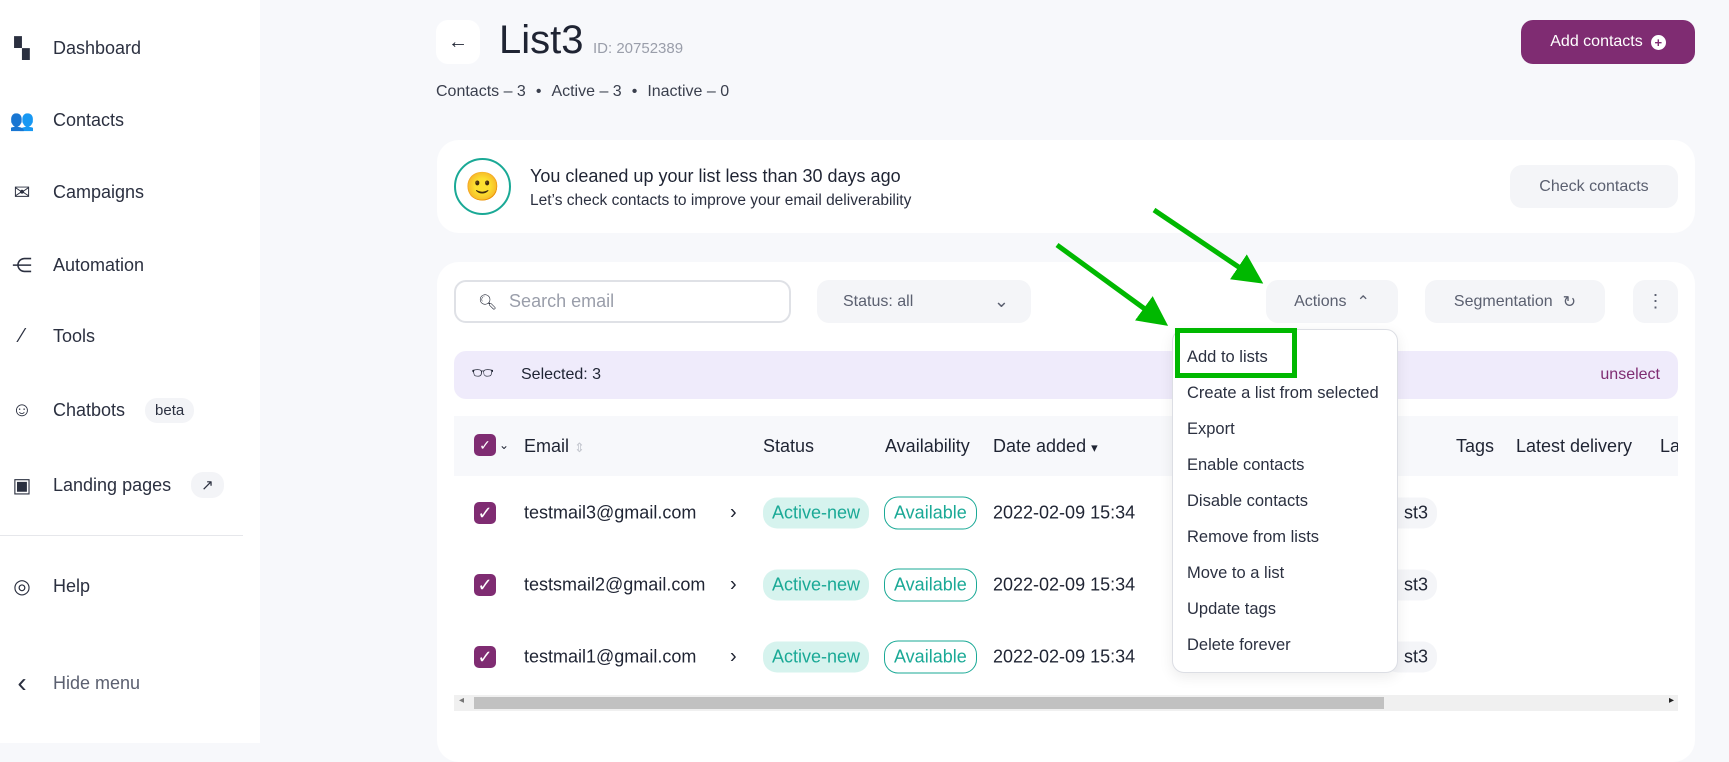 The width and height of the screenshot is (1729, 762). Describe the element at coordinates (1112, 284) in the screenshot. I see `arrow-to-menu-item` at that location.